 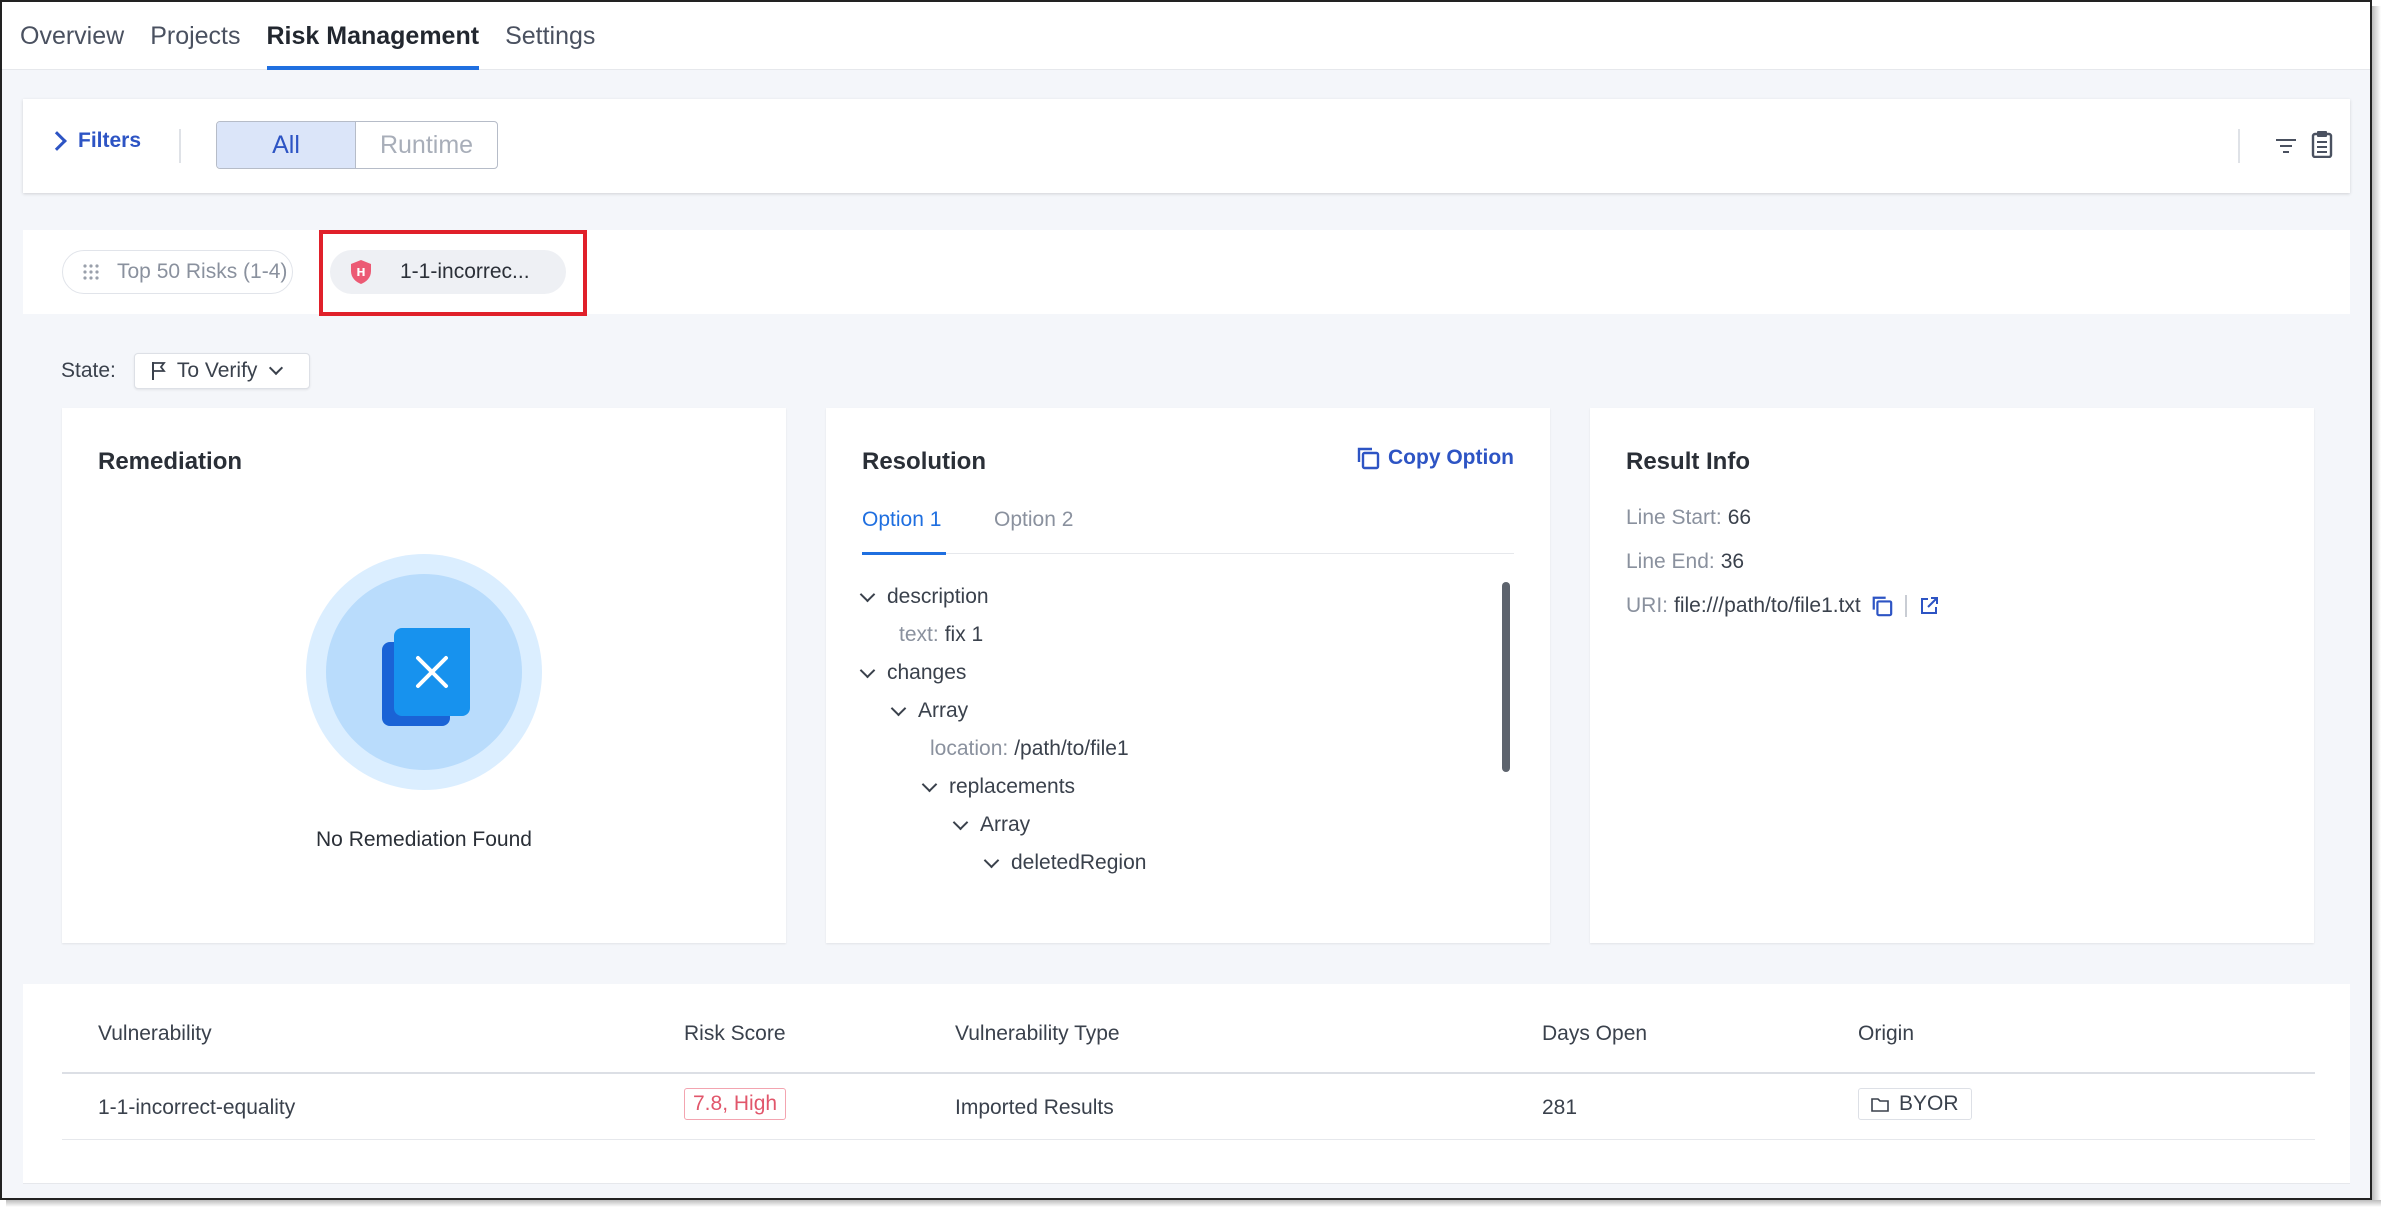 What do you see at coordinates (1732, 561) in the screenshot?
I see `line-end-value: 36` at bounding box center [1732, 561].